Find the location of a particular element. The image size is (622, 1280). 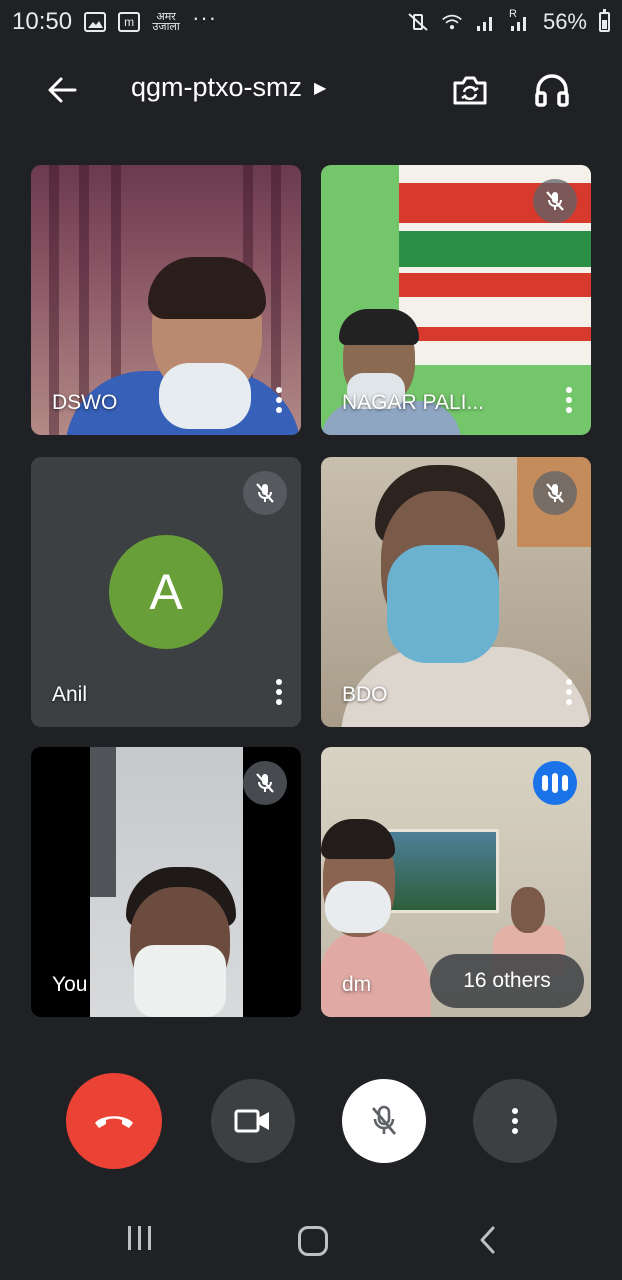

headphones-icon is located at coordinates (552, 90).